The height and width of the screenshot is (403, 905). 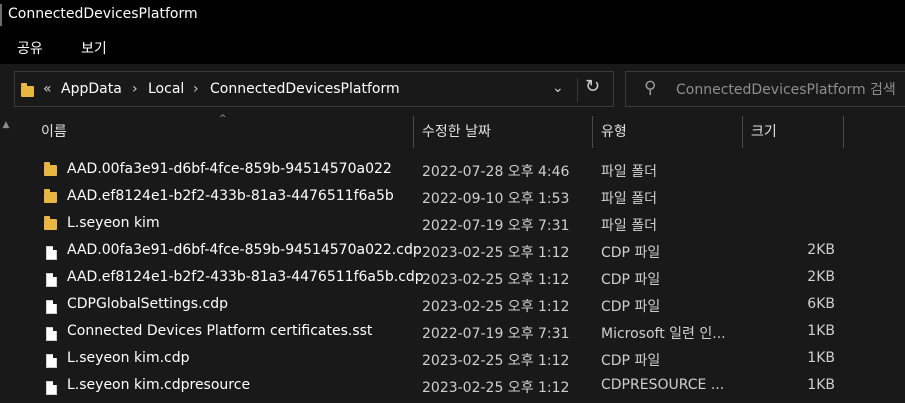 What do you see at coordinates (113, 223) in the screenshot?
I see `file-name: L.seyeon kim` at bounding box center [113, 223].